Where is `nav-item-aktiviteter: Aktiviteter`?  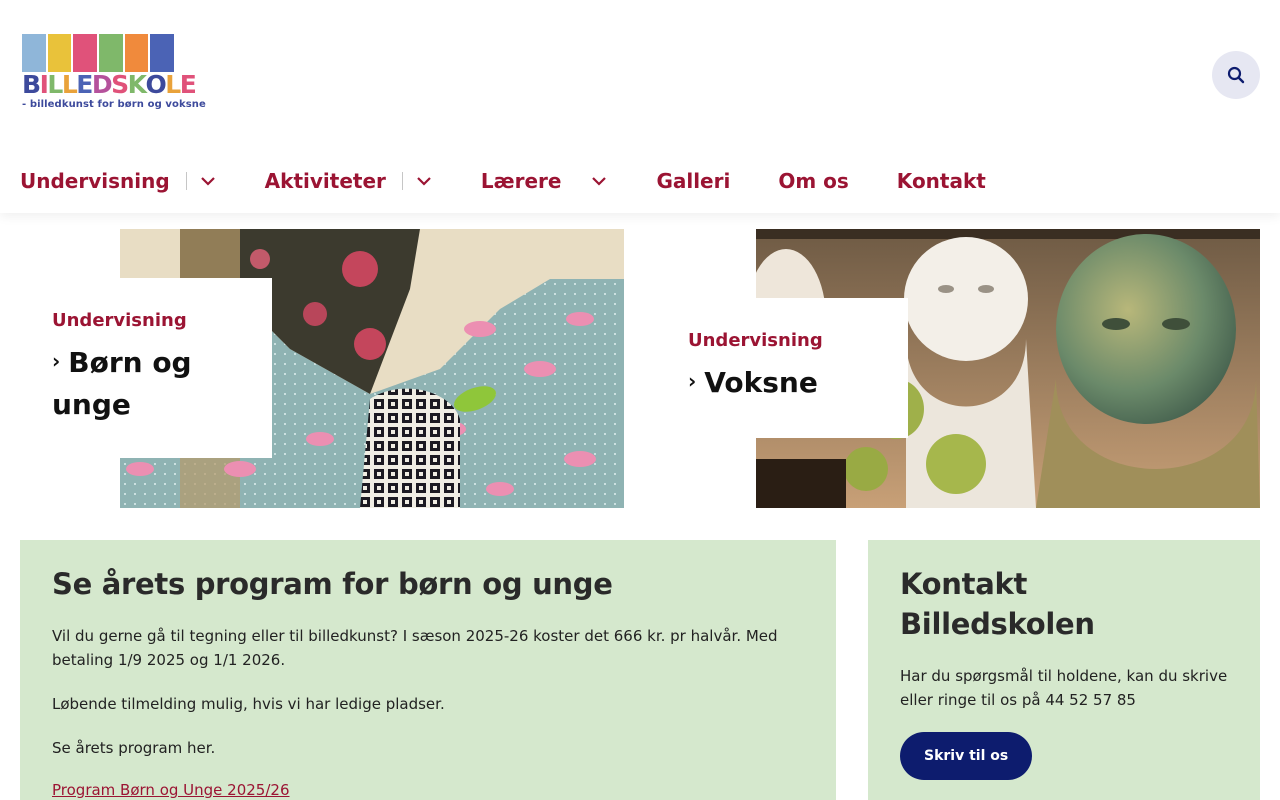 nav-item-aktiviteter: Aktiviteter is located at coordinates (349, 181).